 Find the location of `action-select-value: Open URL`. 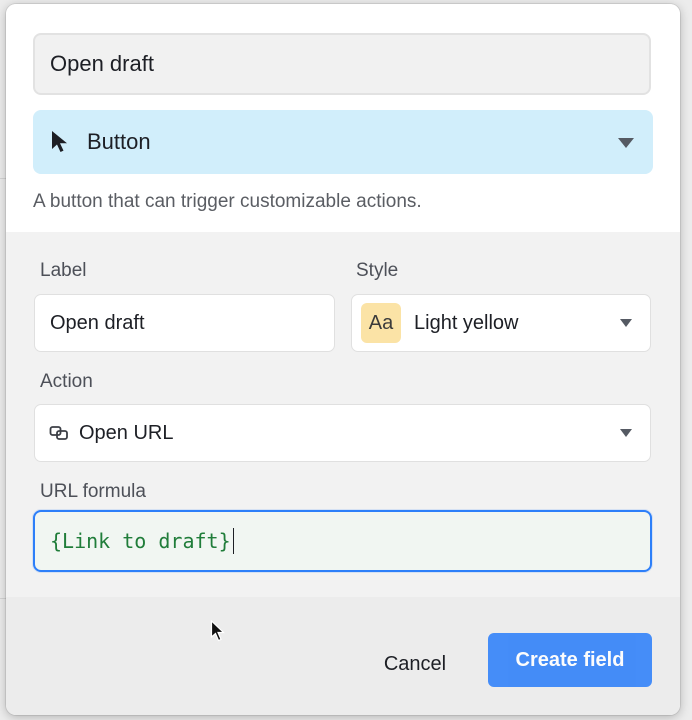

action-select-value: Open URL is located at coordinates (126, 433).